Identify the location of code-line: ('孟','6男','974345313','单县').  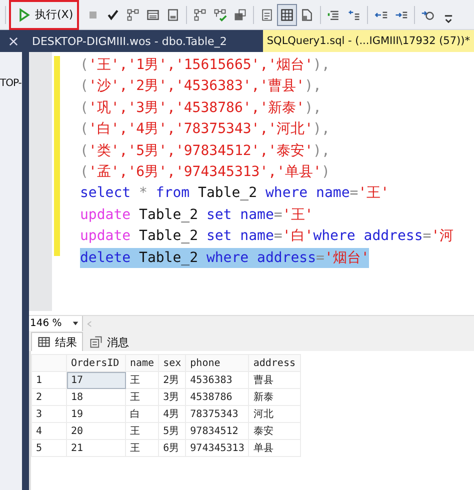
(205, 172).